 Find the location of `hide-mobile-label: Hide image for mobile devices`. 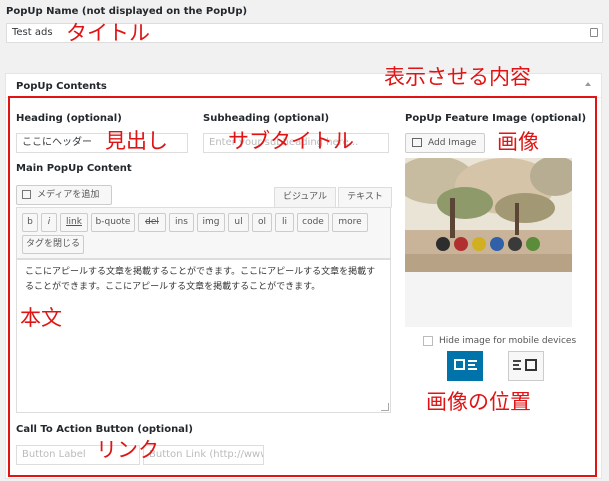

hide-mobile-label: Hide image for mobile devices is located at coordinates (508, 341).